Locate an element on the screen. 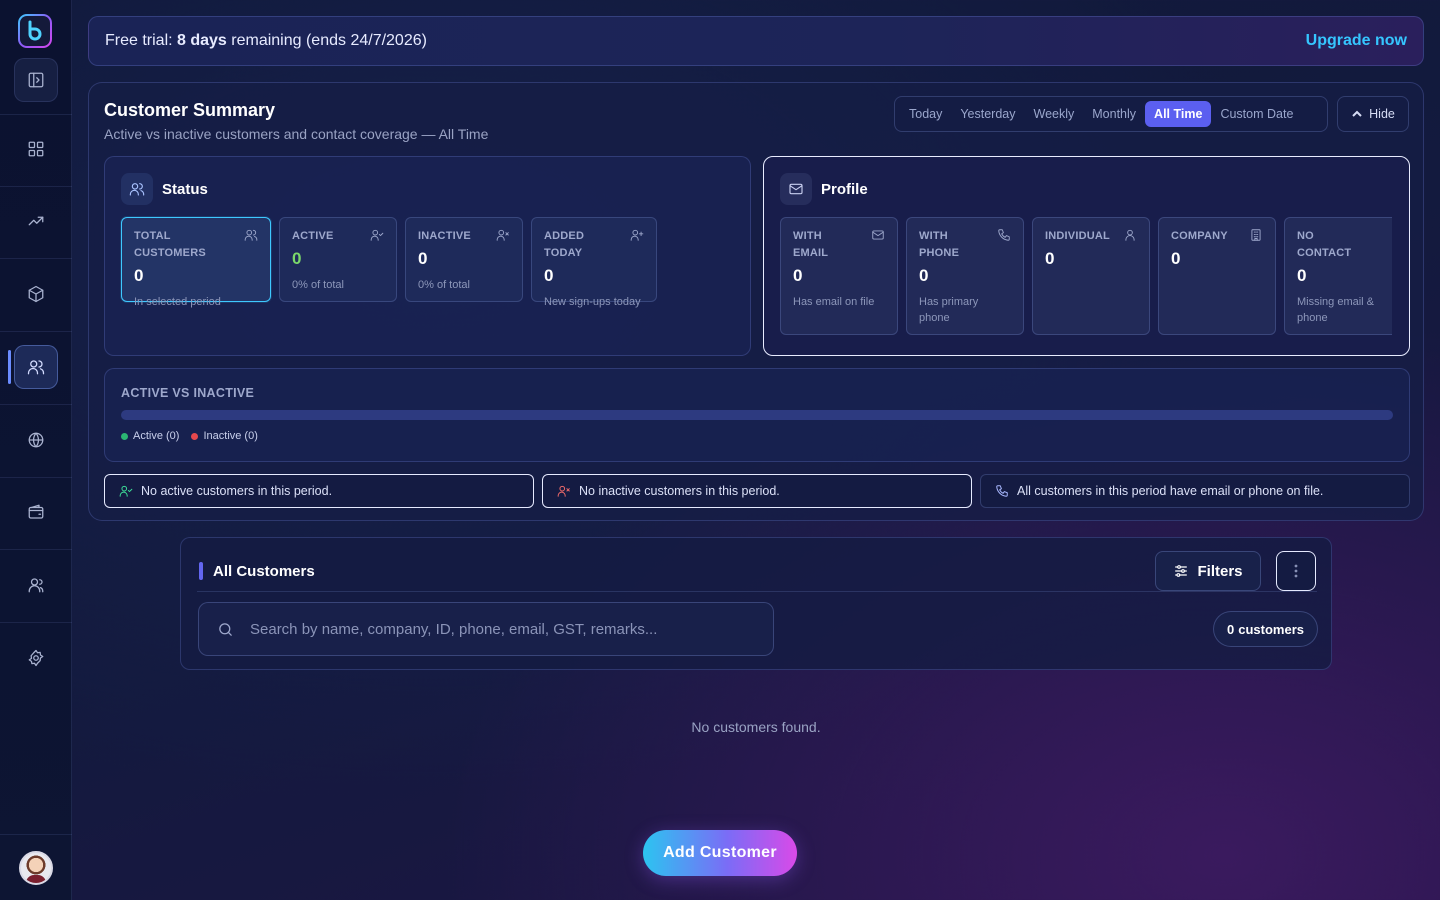 The width and height of the screenshot is (1440, 900). stat-card-added-today: ADDED TODAY 0 New sign-ups today is located at coordinates (594, 262).